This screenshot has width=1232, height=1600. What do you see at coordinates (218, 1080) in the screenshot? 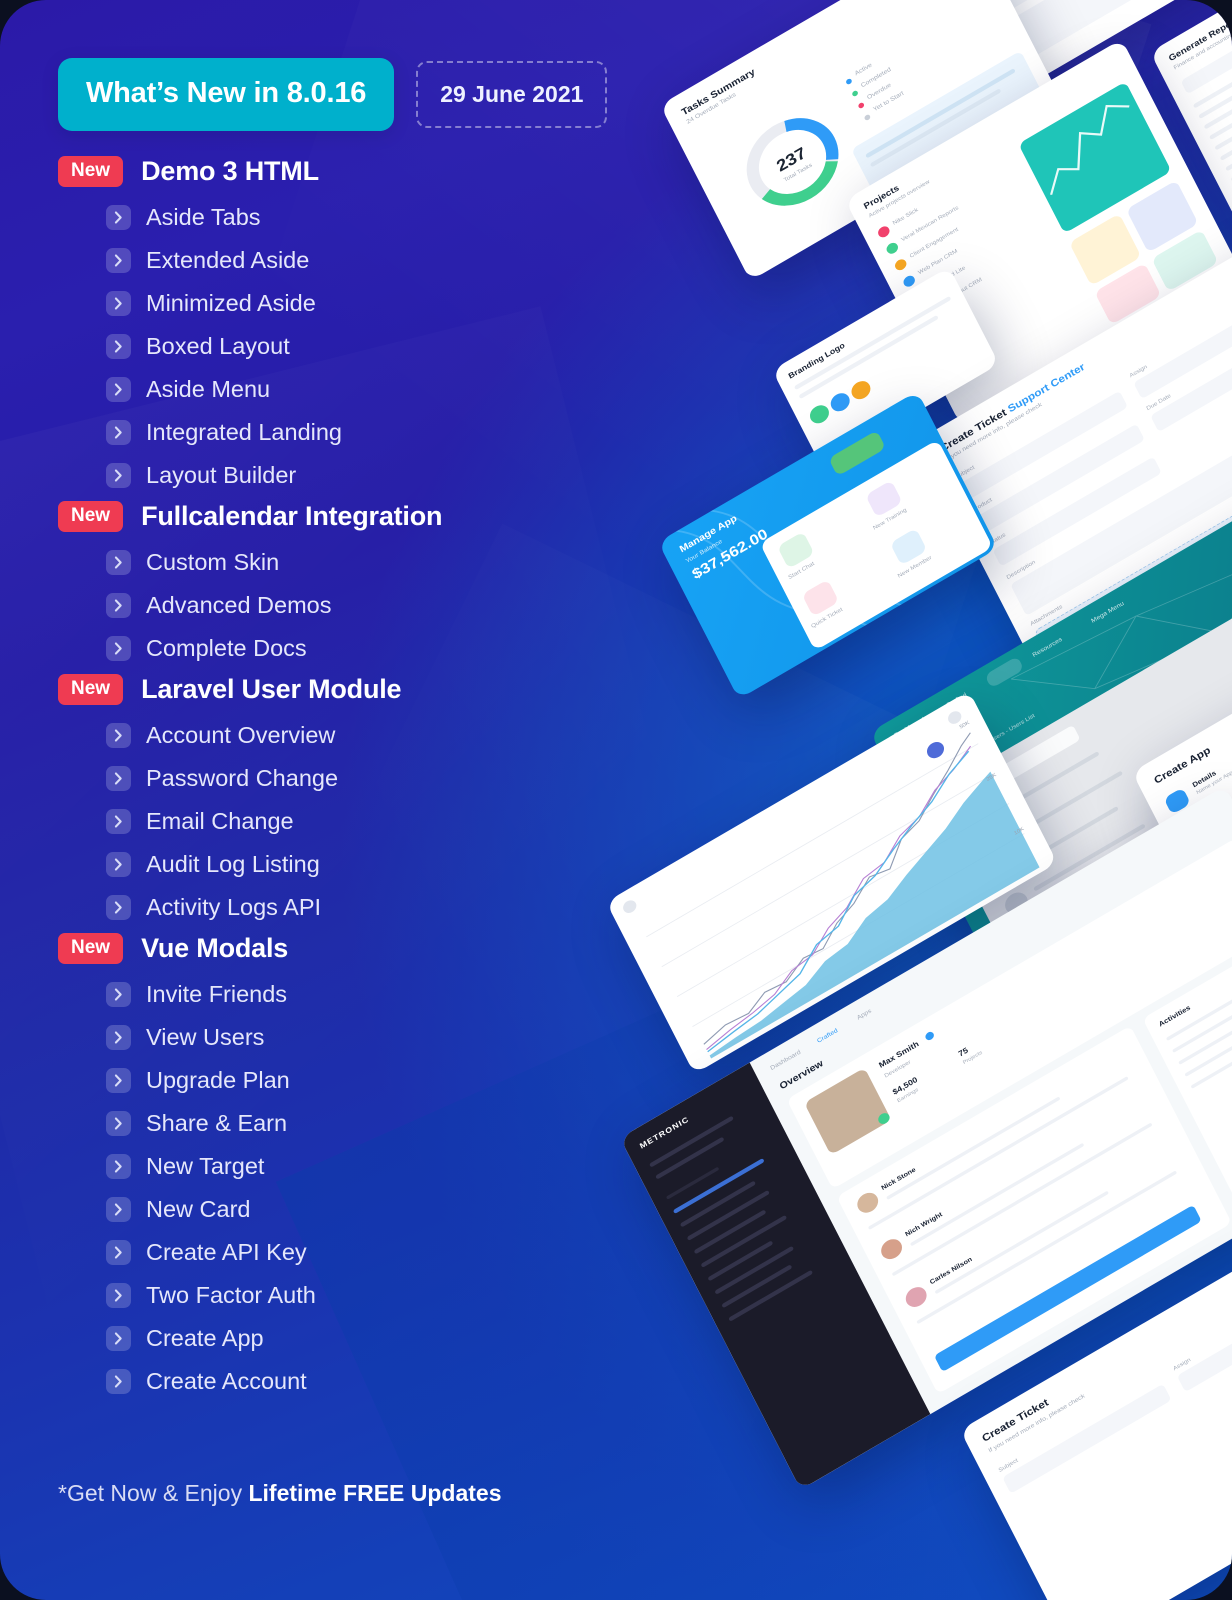
I see `feature-label: Upgrade Plan` at bounding box center [218, 1080].